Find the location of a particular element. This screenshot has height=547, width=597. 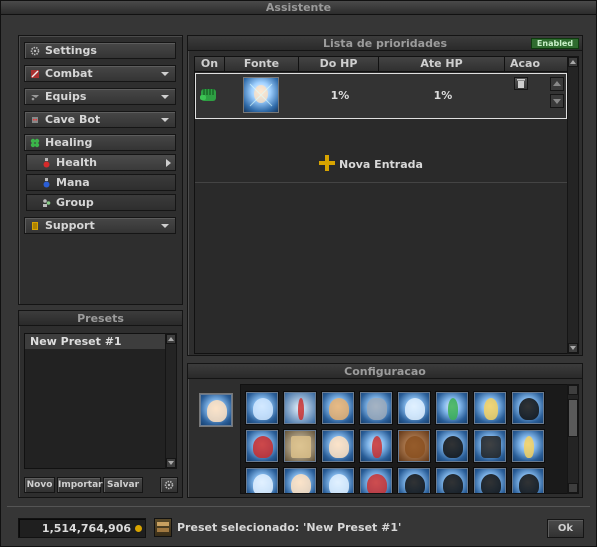

submenu-mana-label: Mana is located at coordinates (73, 182).